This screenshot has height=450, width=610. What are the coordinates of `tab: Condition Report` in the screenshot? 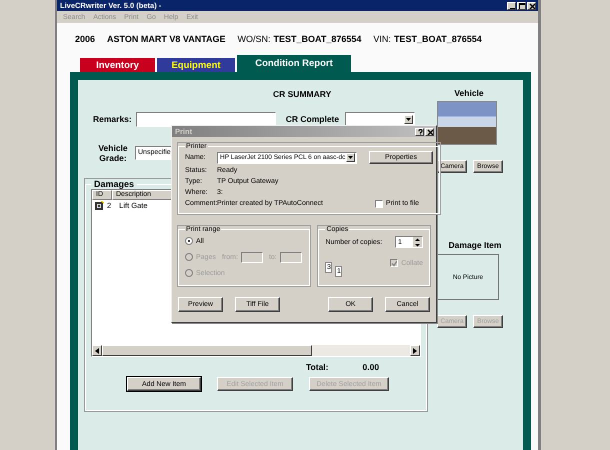 It's located at (294, 63).